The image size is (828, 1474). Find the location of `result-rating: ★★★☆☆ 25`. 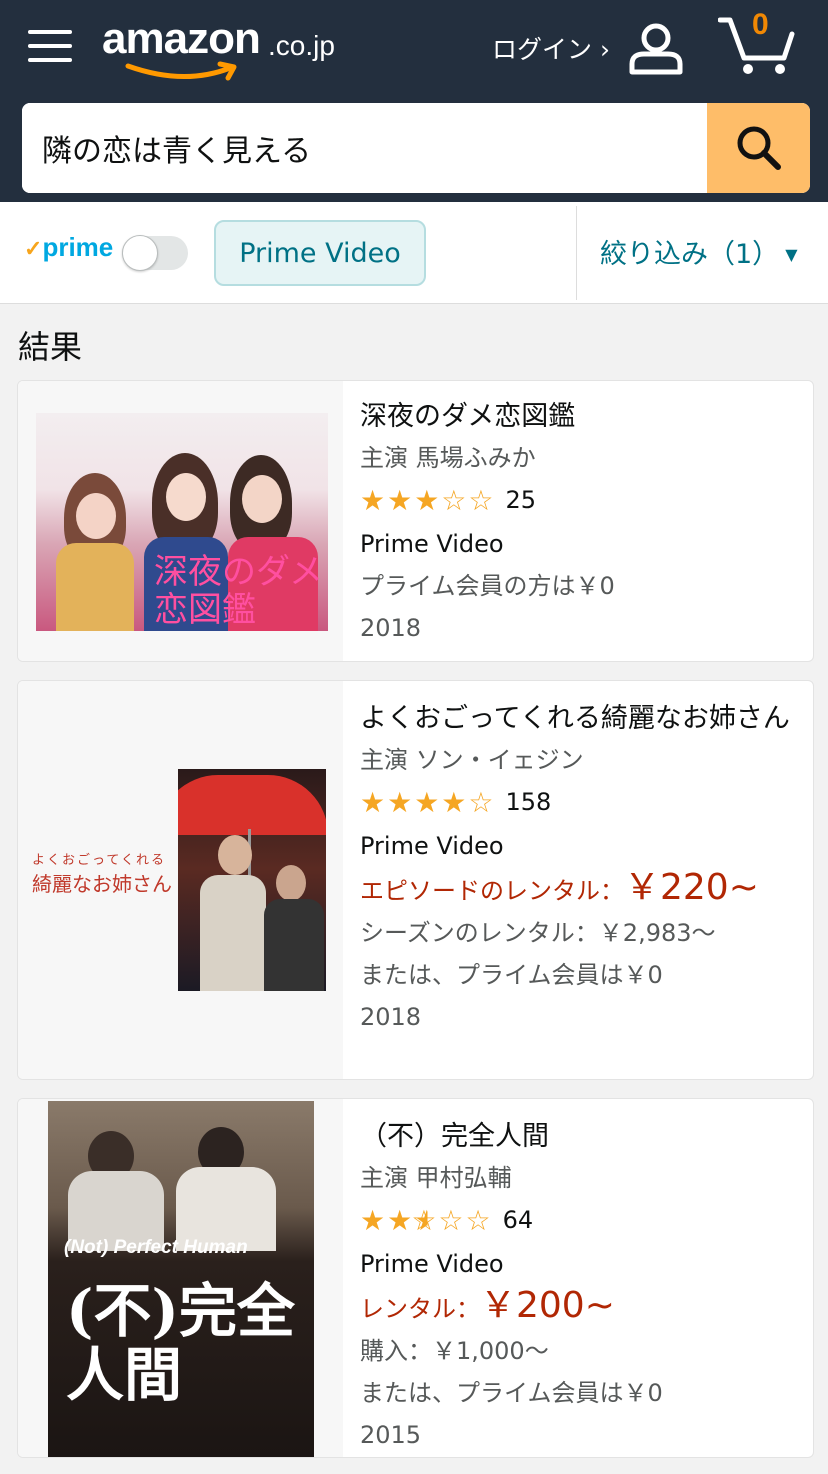

result-rating: ★★★☆☆ 25 is located at coordinates (581, 500).